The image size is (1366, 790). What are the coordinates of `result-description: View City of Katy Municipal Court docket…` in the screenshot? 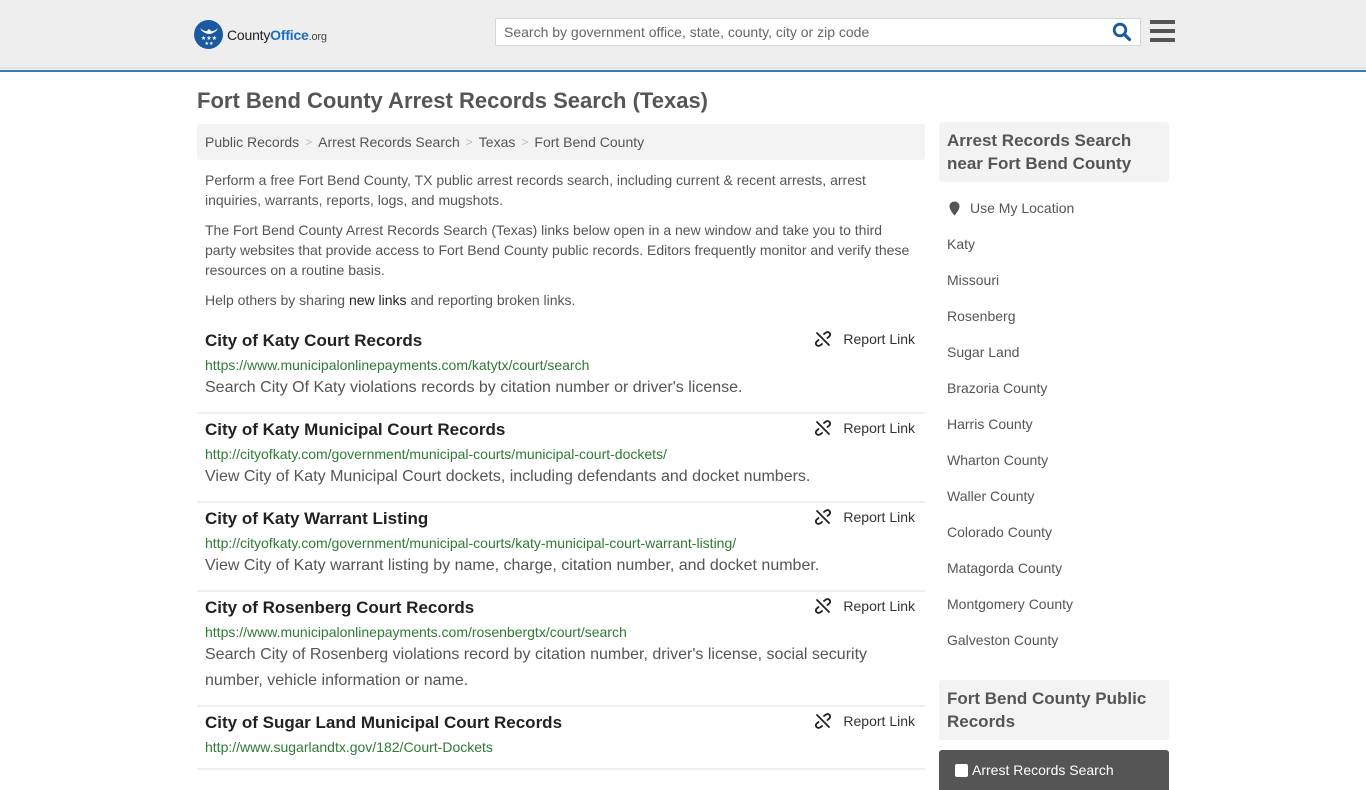 It's located at (508, 476).